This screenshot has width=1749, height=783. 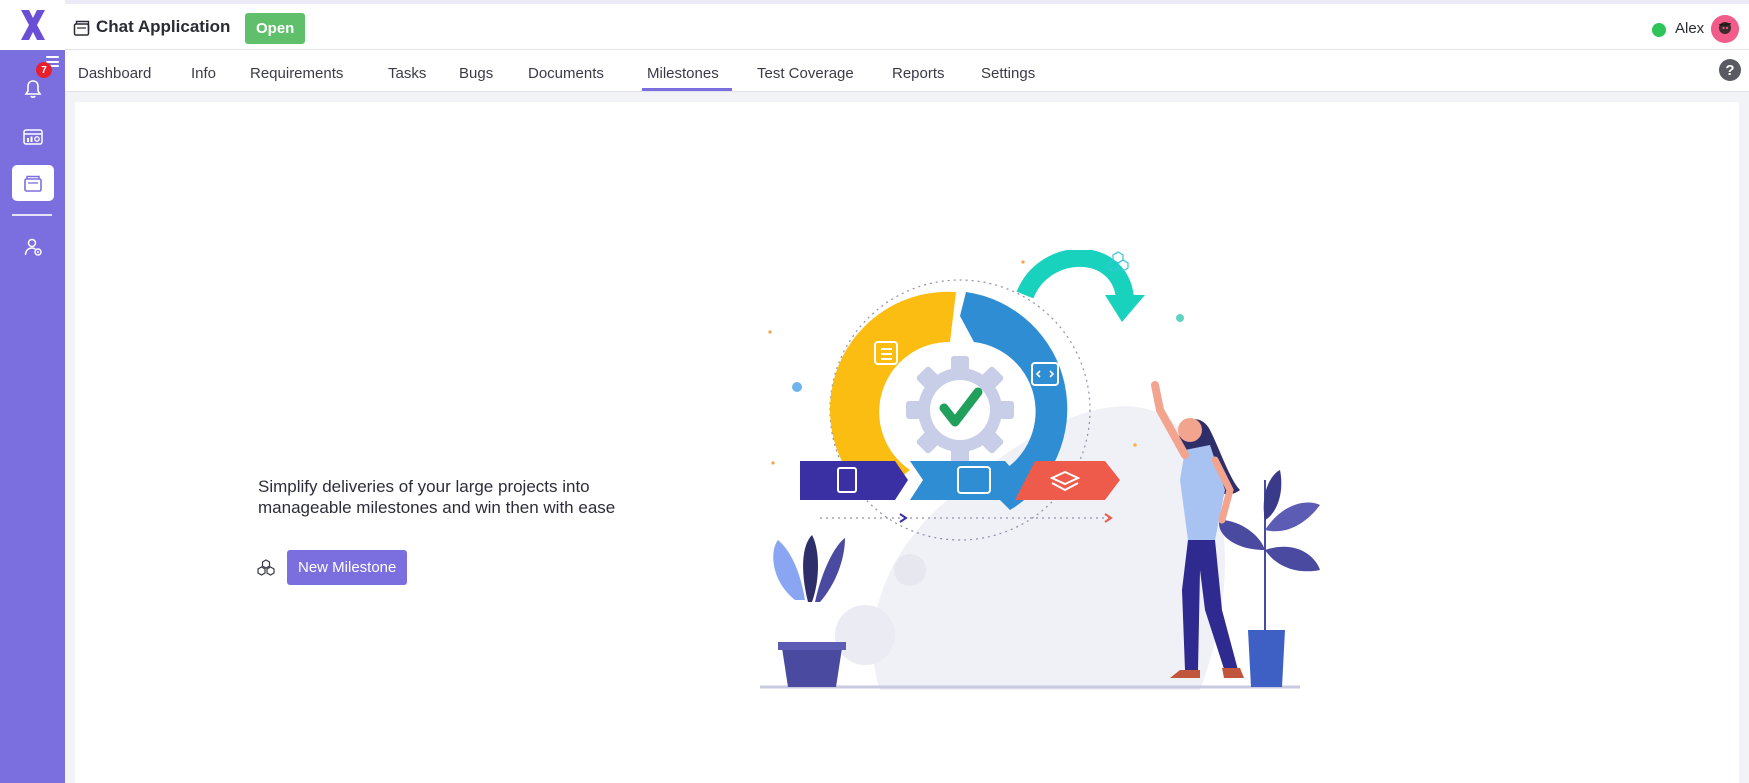 I want to click on sidebar-item-projects, so click(x=33, y=183).